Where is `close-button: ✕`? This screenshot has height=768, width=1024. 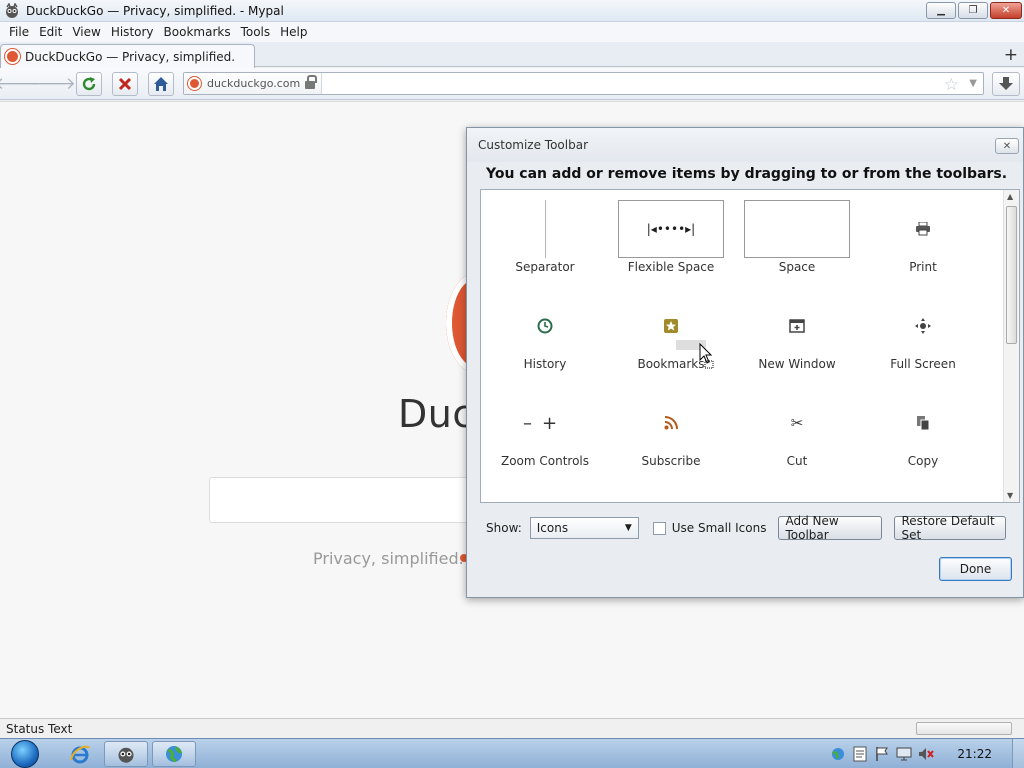
close-button: ✕ is located at coordinates (1006, 10).